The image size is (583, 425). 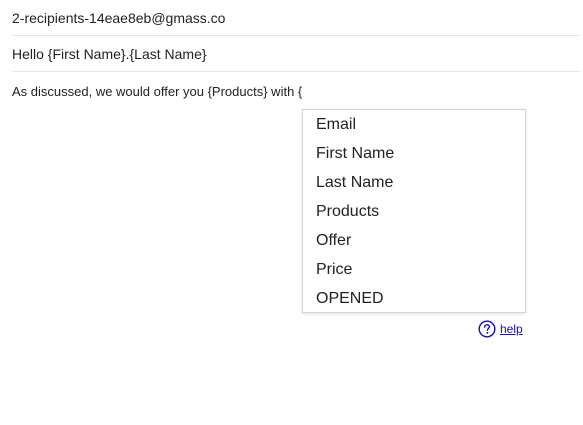 What do you see at coordinates (296, 54) in the screenshot?
I see `subject-field-row: Hello {First Name}.{Last Name}` at bounding box center [296, 54].